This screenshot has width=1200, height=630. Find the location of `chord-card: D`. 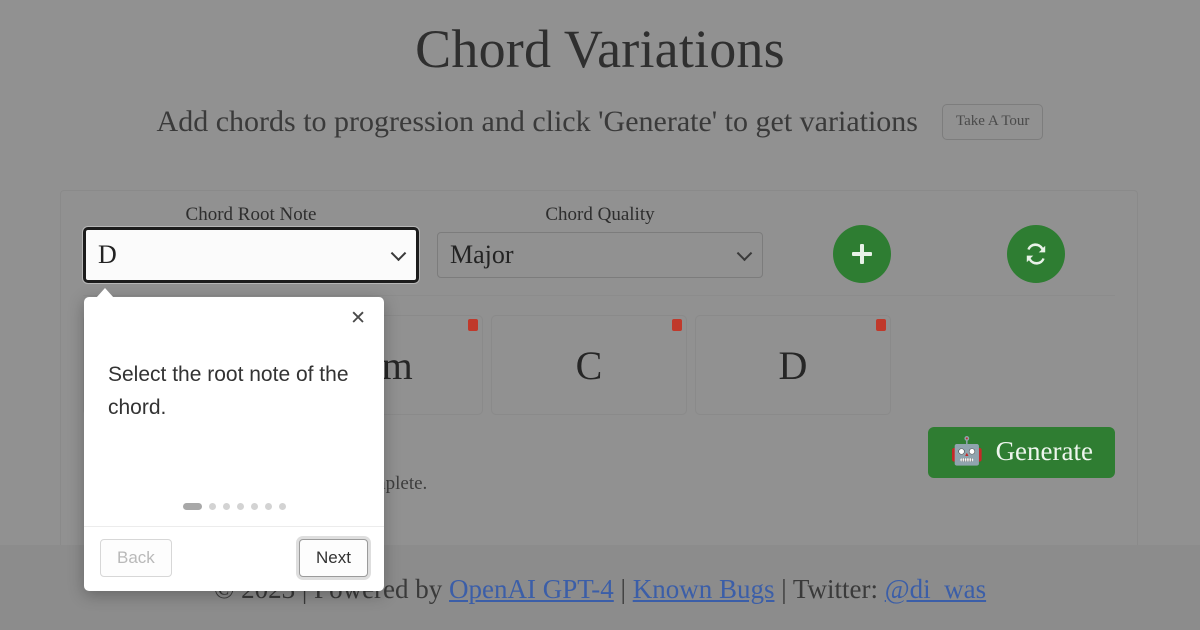

chord-card: D is located at coordinates (793, 365).